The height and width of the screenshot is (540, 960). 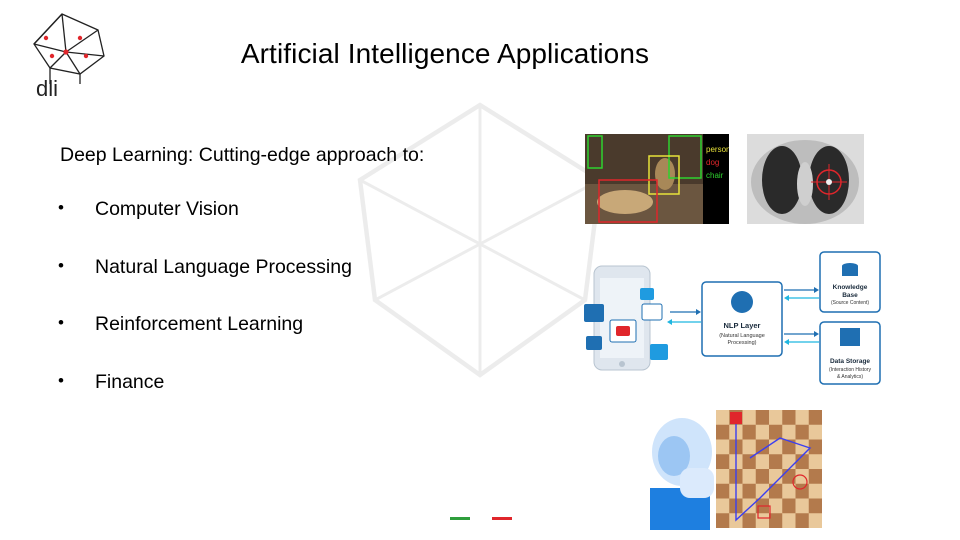 What do you see at coordinates (482, 519) in the screenshot?
I see `footer-accent-marks` at bounding box center [482, 519].